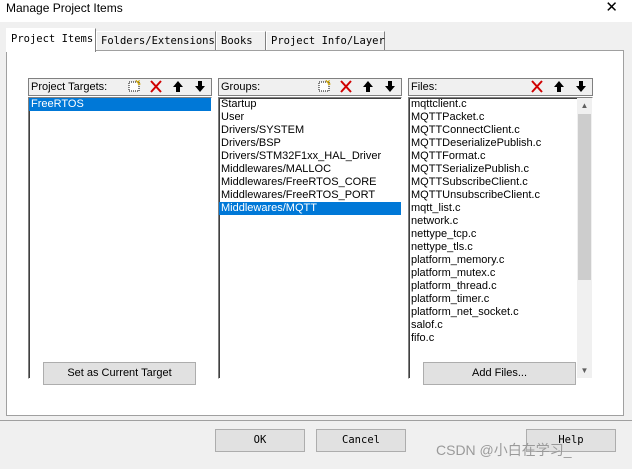 Image resolution: width=632 pixels, height=469 pixels. Describe the element at coordinates (493, 273) in the screenshot. I see `list-item: platform_mutex.c` at that location.